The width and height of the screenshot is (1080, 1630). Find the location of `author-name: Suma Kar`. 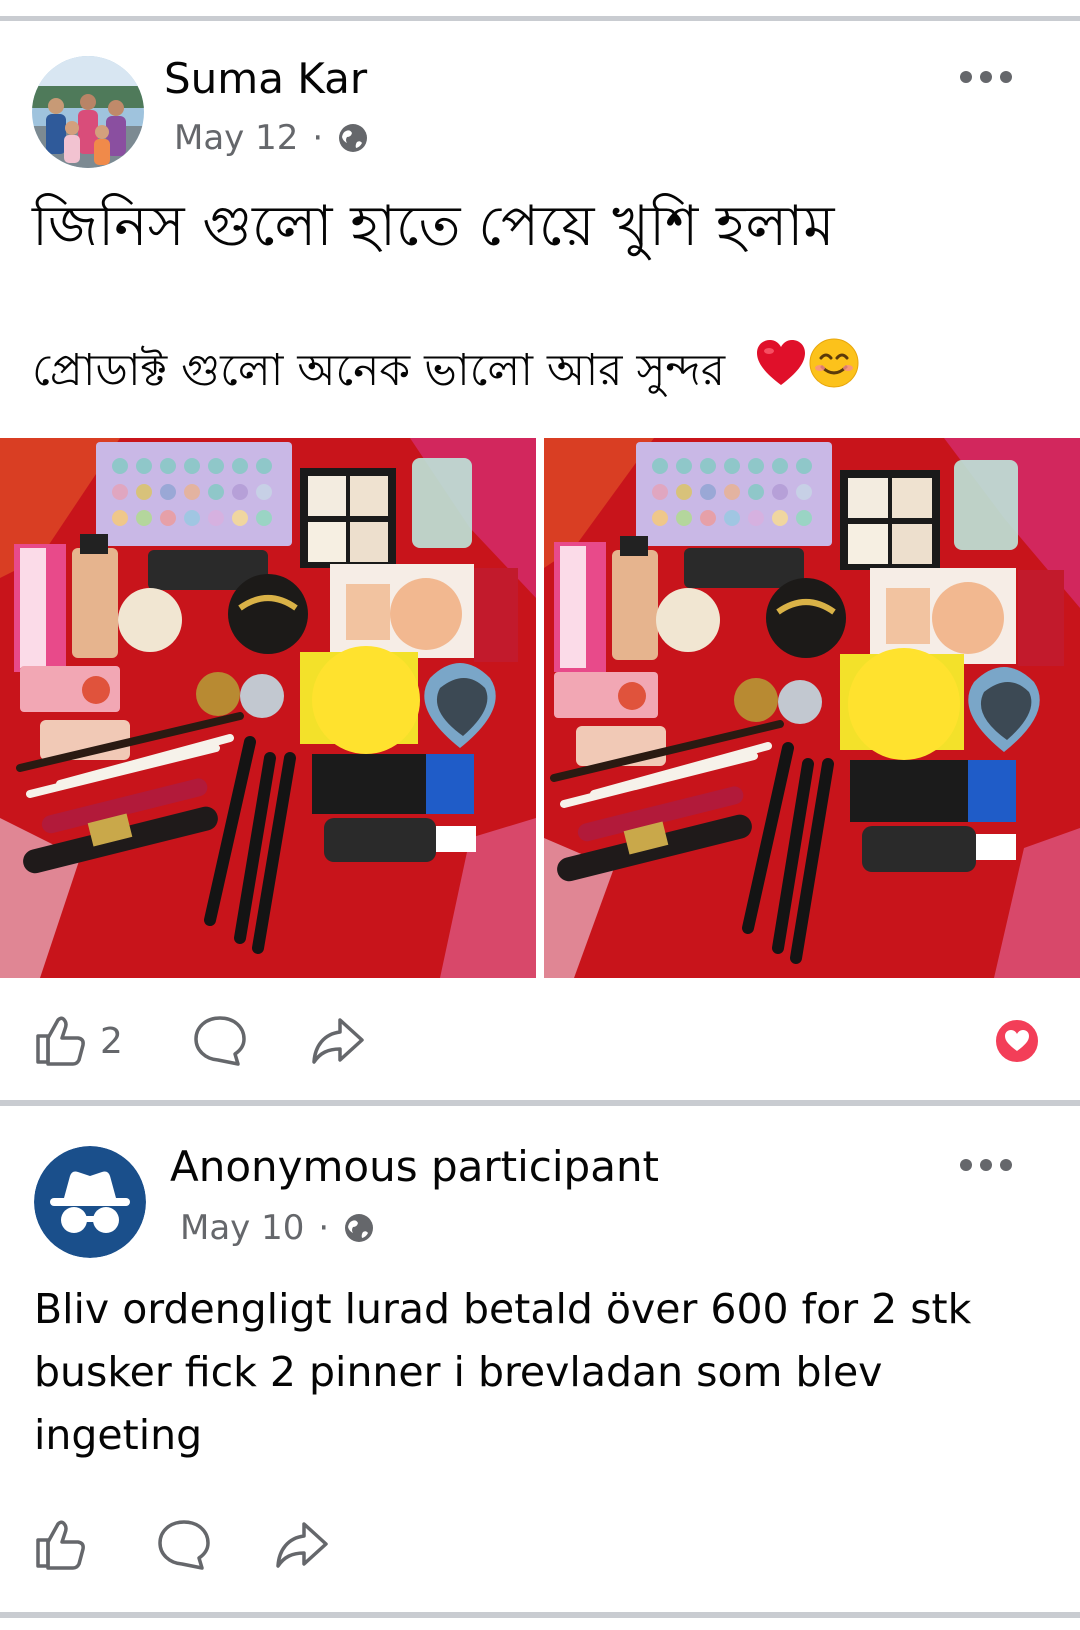

author-name: Suma Kar is located at coordinates (265, 78).